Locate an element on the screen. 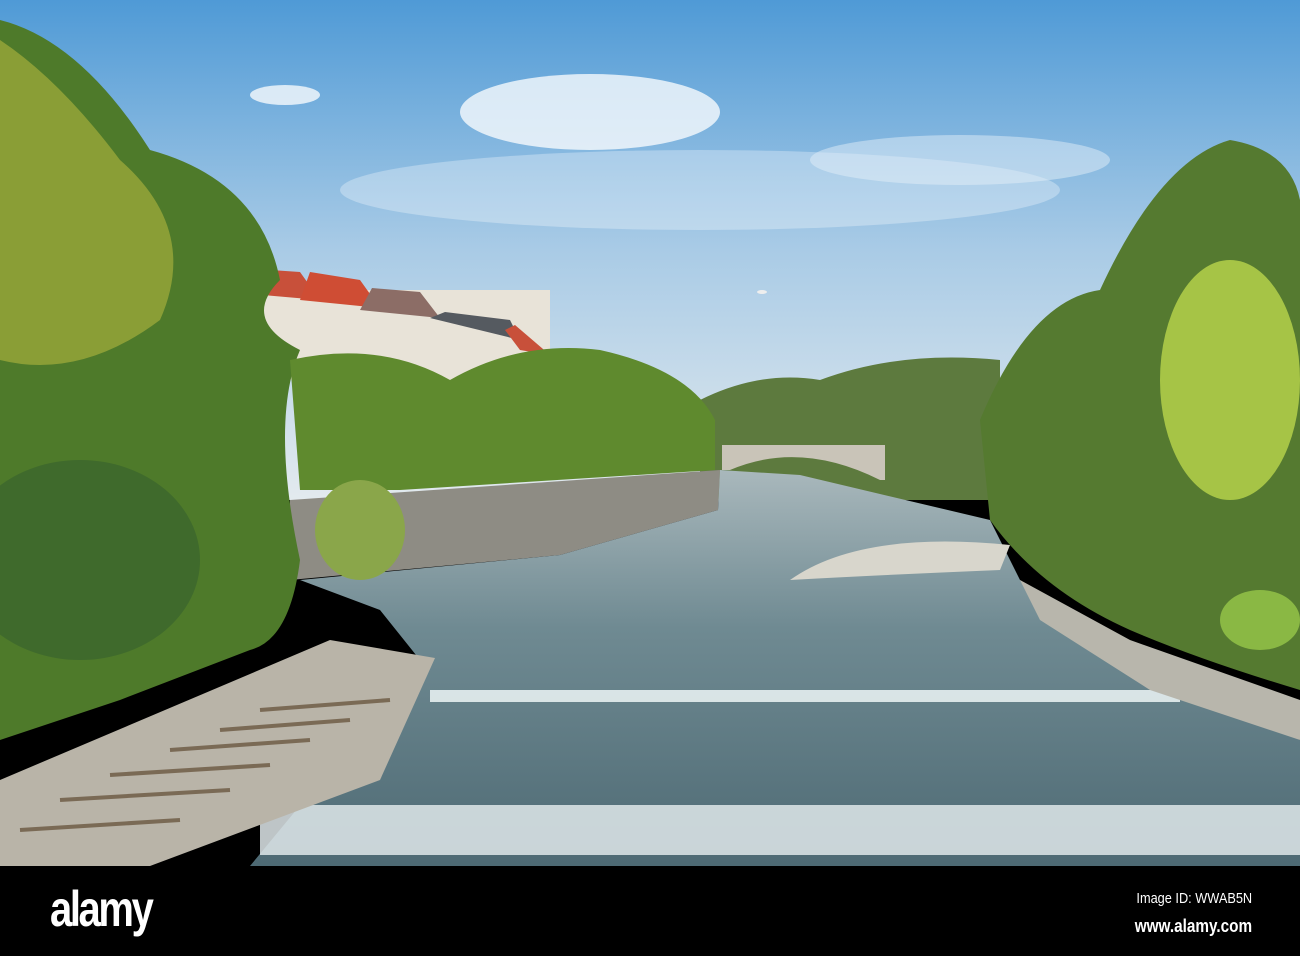 This screenshot has width=1300, height=956. blimp is located at coordinates (762, 292).